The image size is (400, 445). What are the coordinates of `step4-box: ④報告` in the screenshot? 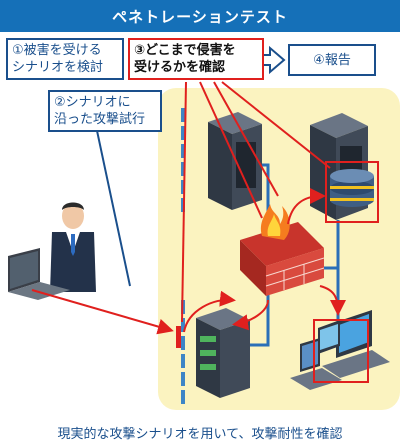 It's located at (332, 60).